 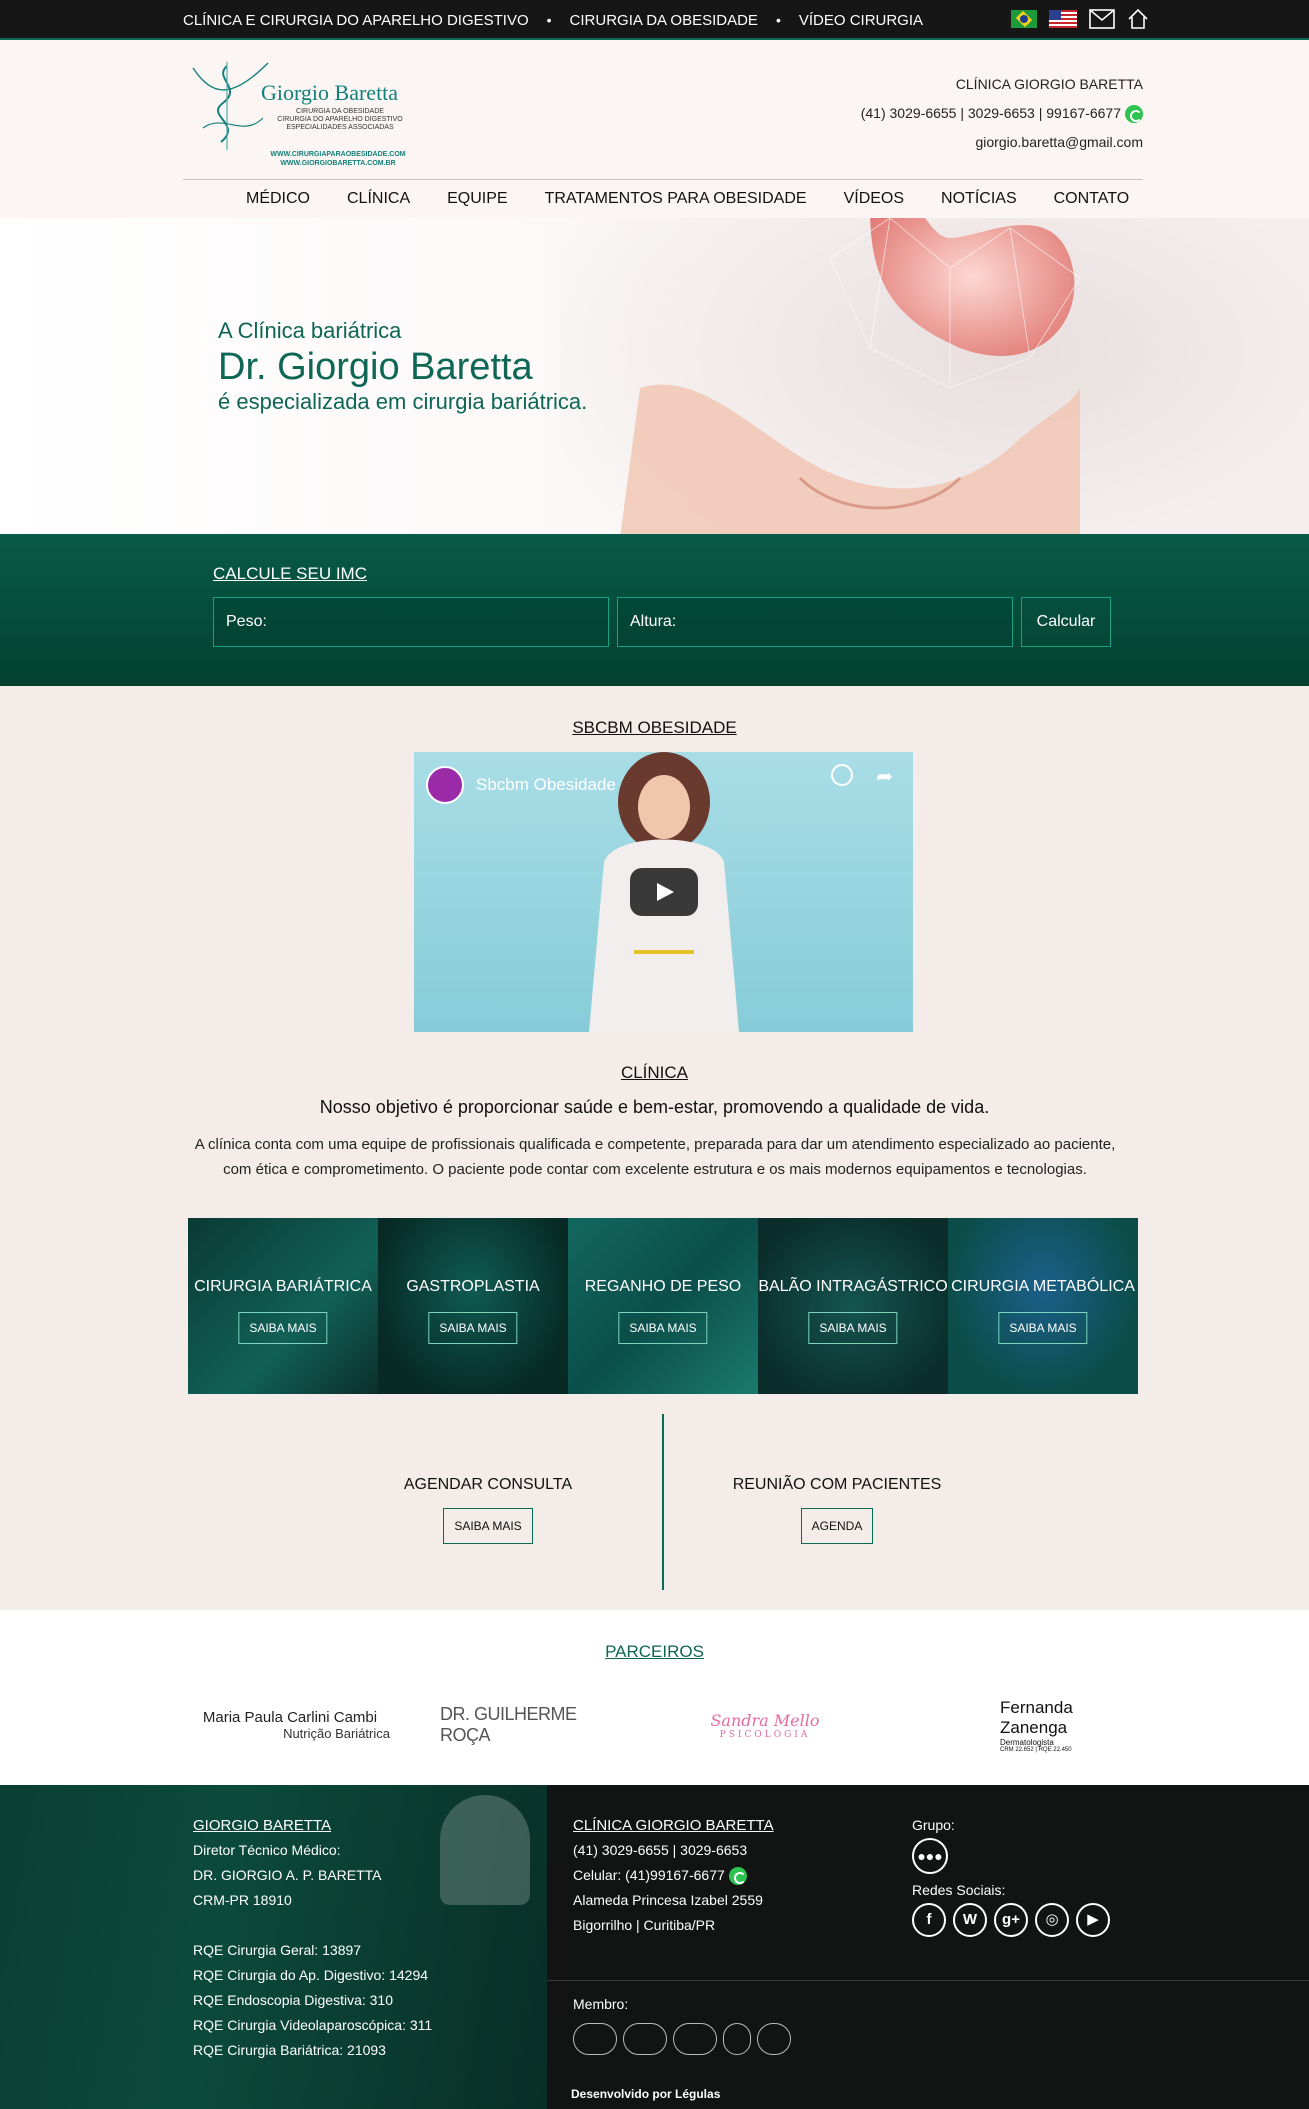 What do you see at coordinates (1093, 1920) in the screenshot?
I see `youtube-icon: ▶` at bounding box center [1093, 1920].